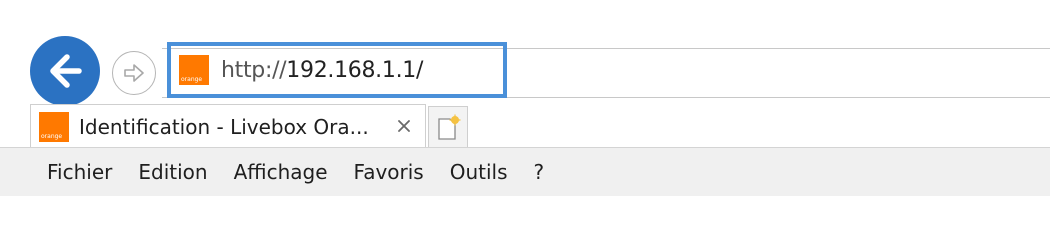 The width and height of the screenshot is (1050, 240). I want to click on menu-item-edition: Edition, so click(172, 172).